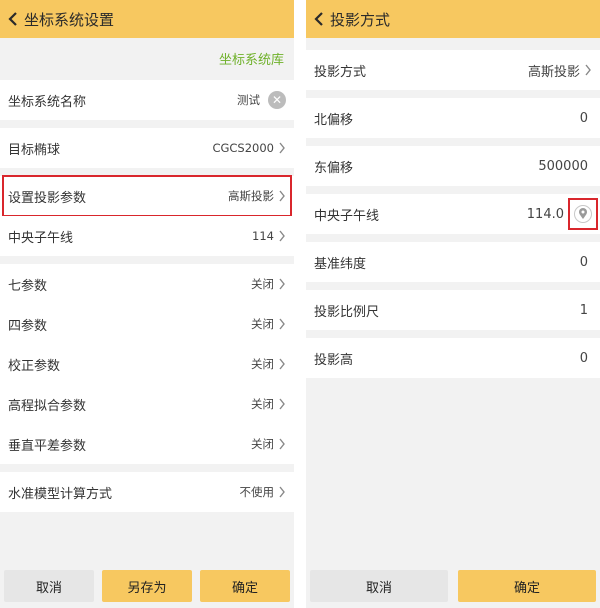 The width and height of the screenshot is (600, 608). I want to click on header-bar: 坐标系统设置, so click(147, 19).